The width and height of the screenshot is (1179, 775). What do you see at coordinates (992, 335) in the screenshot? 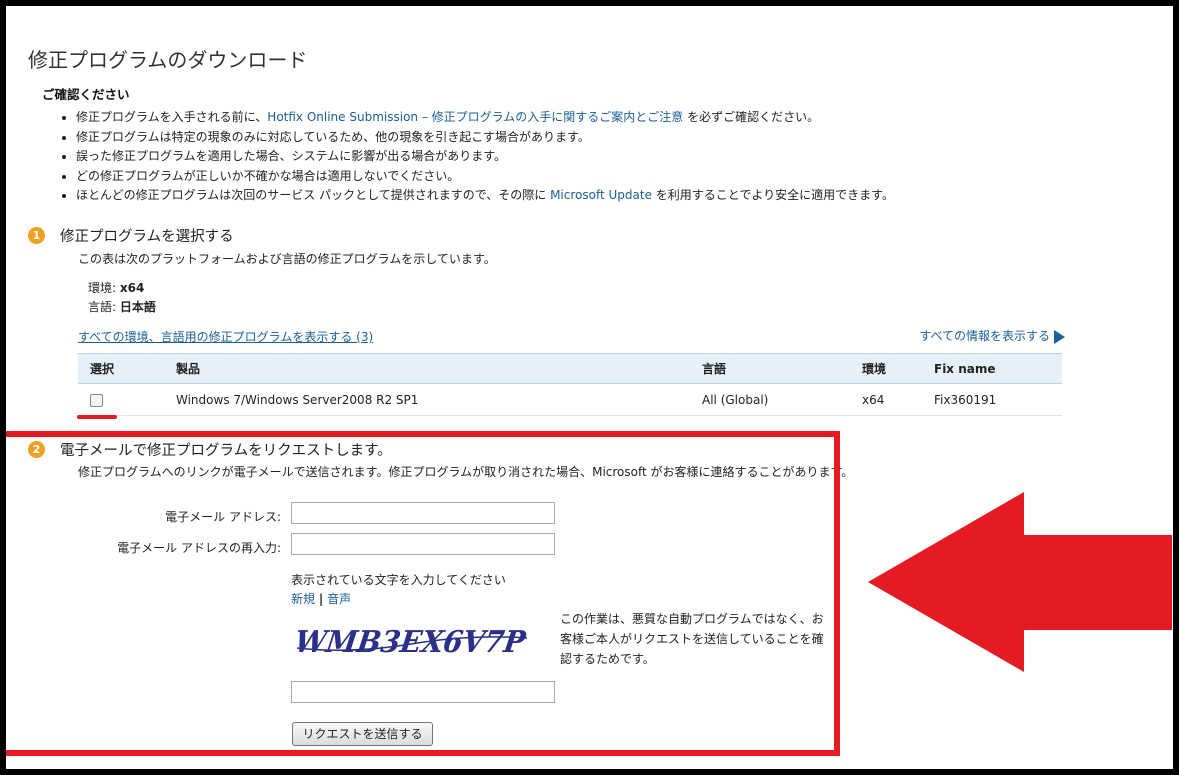
I see `show-all-info-link: すべての情報を表示する` at bounding box center [992, 335].